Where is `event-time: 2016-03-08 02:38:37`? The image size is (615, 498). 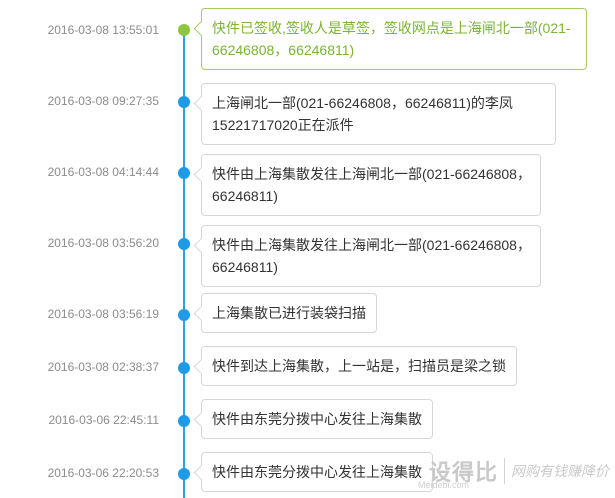
event-time: 2016-03-08 02:38:37 is located at coordinates (103, 367).